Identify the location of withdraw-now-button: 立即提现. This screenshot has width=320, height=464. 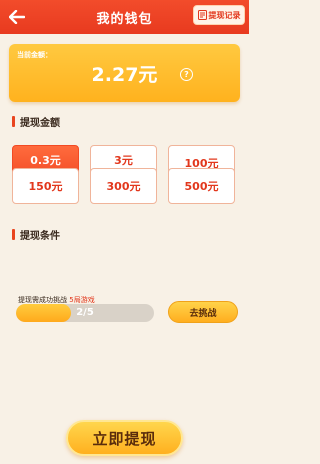
(124, 438).